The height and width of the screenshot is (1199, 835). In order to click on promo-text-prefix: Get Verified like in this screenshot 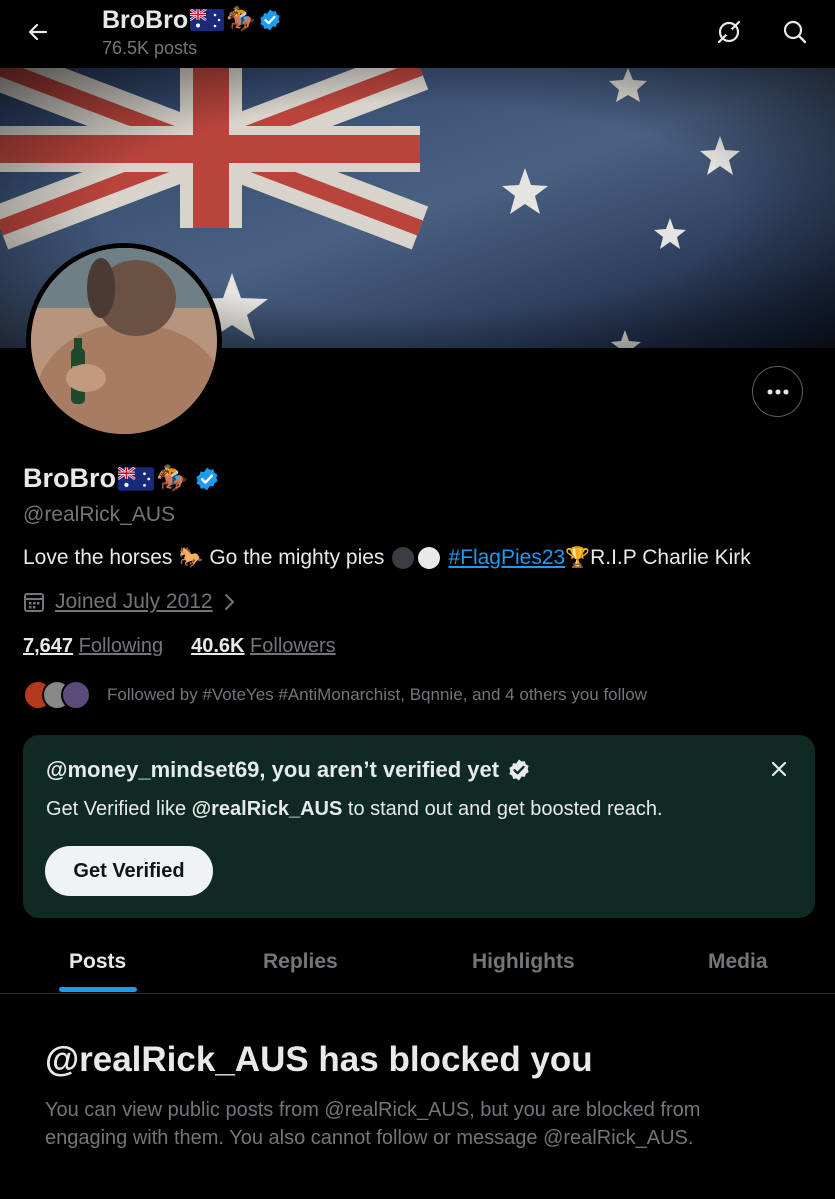, I will do `click(116, 809)`.